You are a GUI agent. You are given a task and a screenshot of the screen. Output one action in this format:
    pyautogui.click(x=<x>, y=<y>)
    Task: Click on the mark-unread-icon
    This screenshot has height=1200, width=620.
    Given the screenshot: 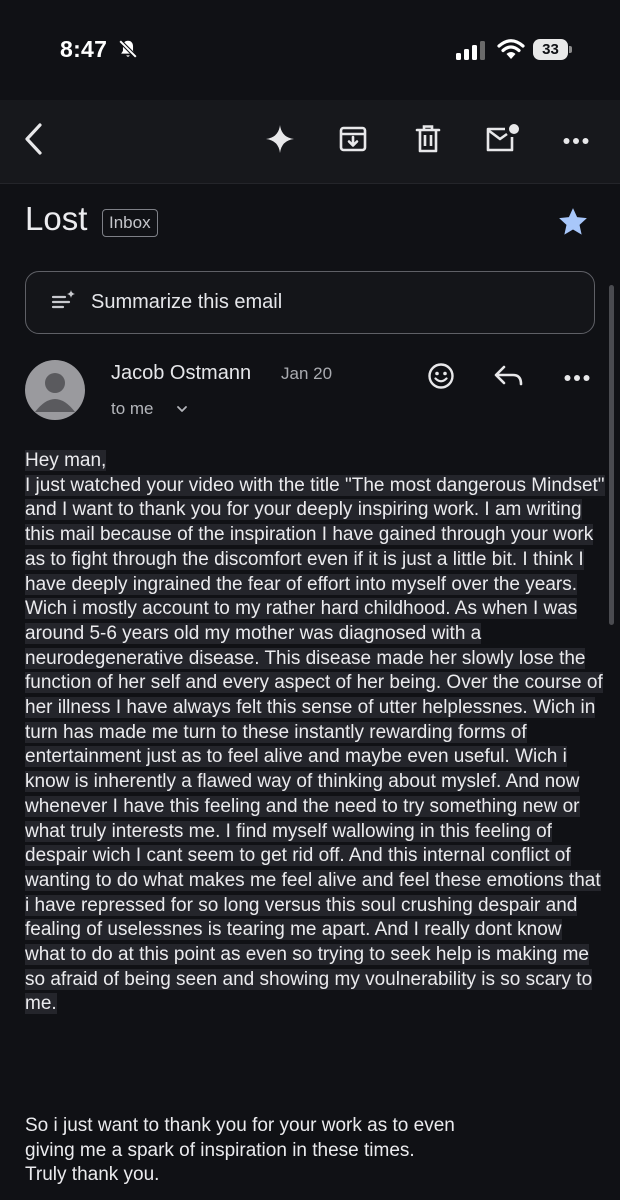 What is the action you would take?
    pyautogui.click(x=502, y=141)
    